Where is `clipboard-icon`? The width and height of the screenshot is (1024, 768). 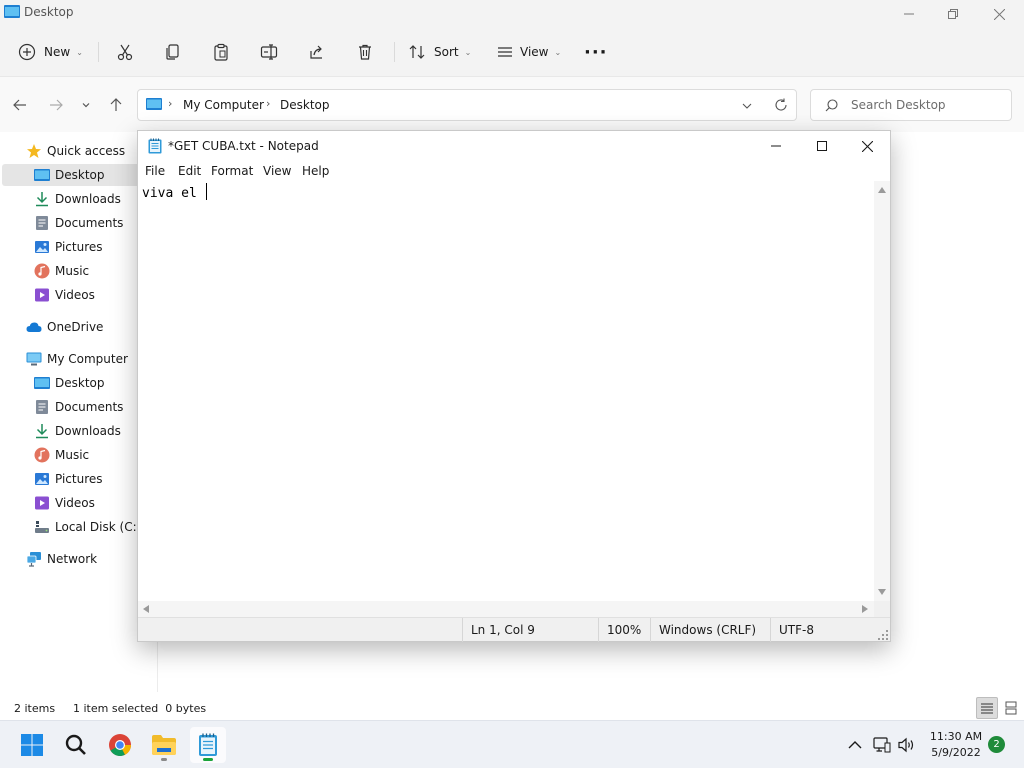
clipboard-icon is located at coordinates (221, 52).